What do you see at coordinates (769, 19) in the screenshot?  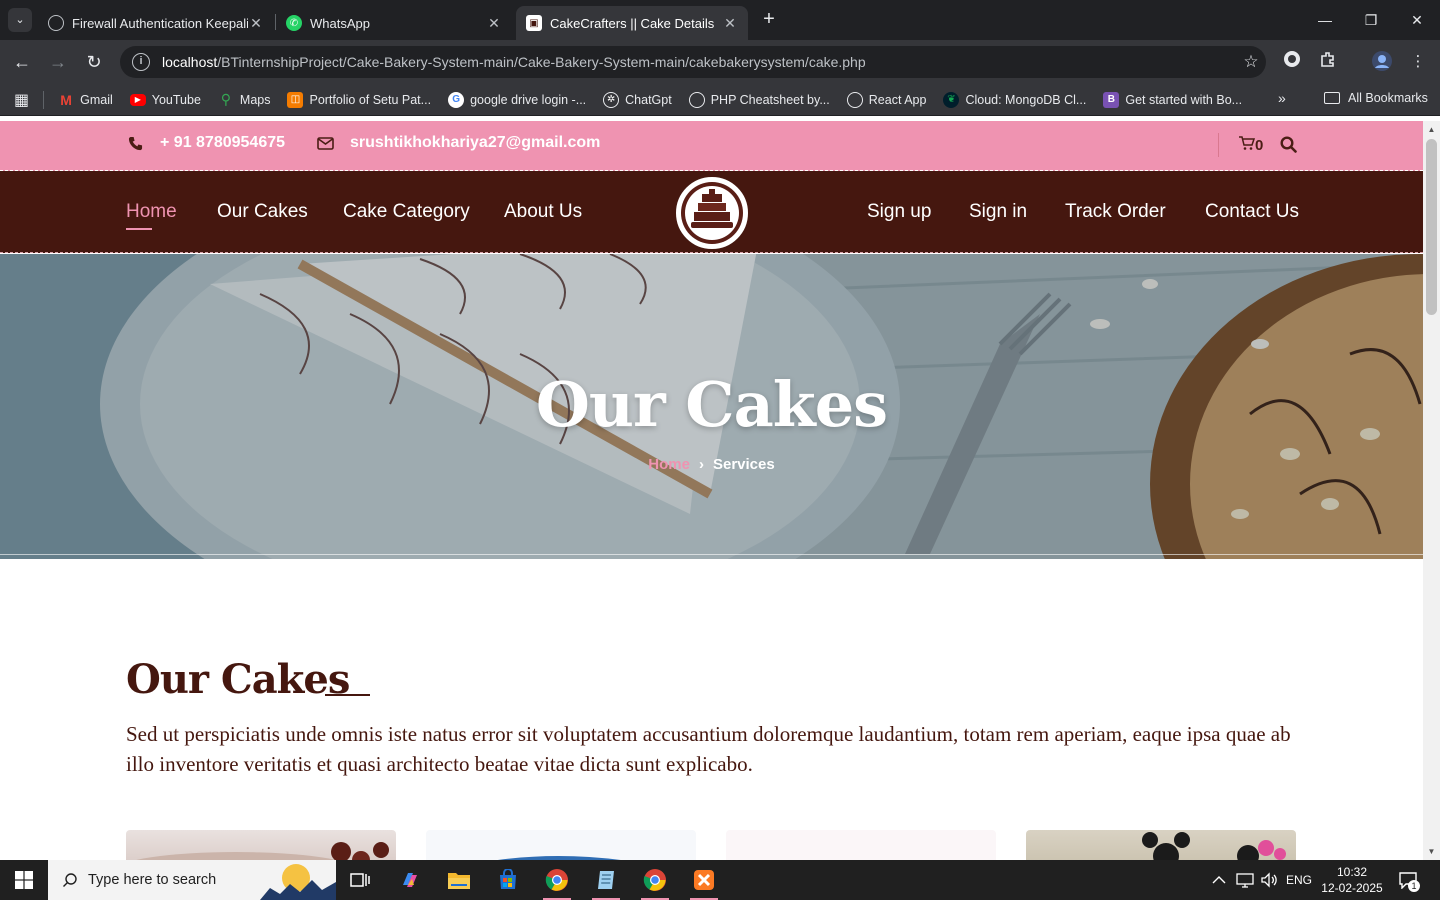 I see `new-tab-button: +` at bounding box center [769, 19].